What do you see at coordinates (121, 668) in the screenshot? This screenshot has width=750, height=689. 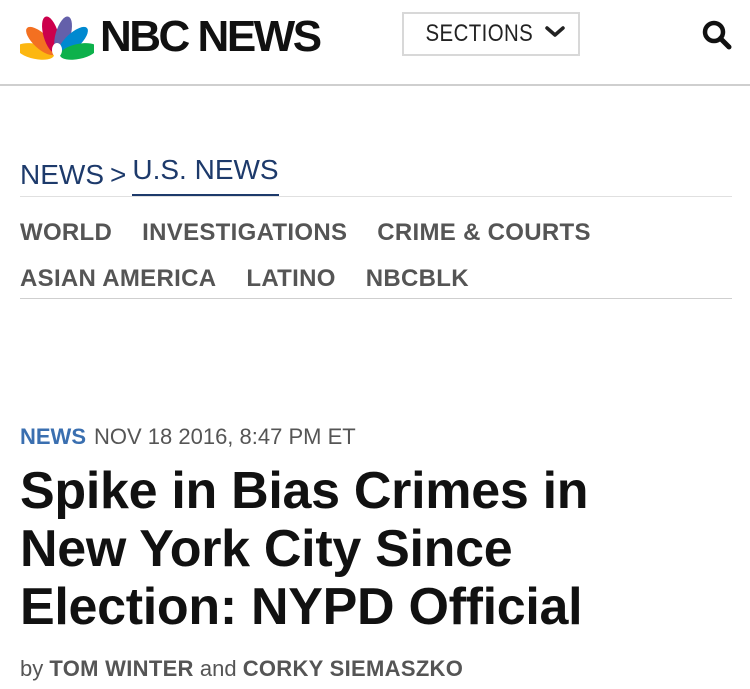 I see `author-link: TOM WINTER` at bounding box center [121, 668].